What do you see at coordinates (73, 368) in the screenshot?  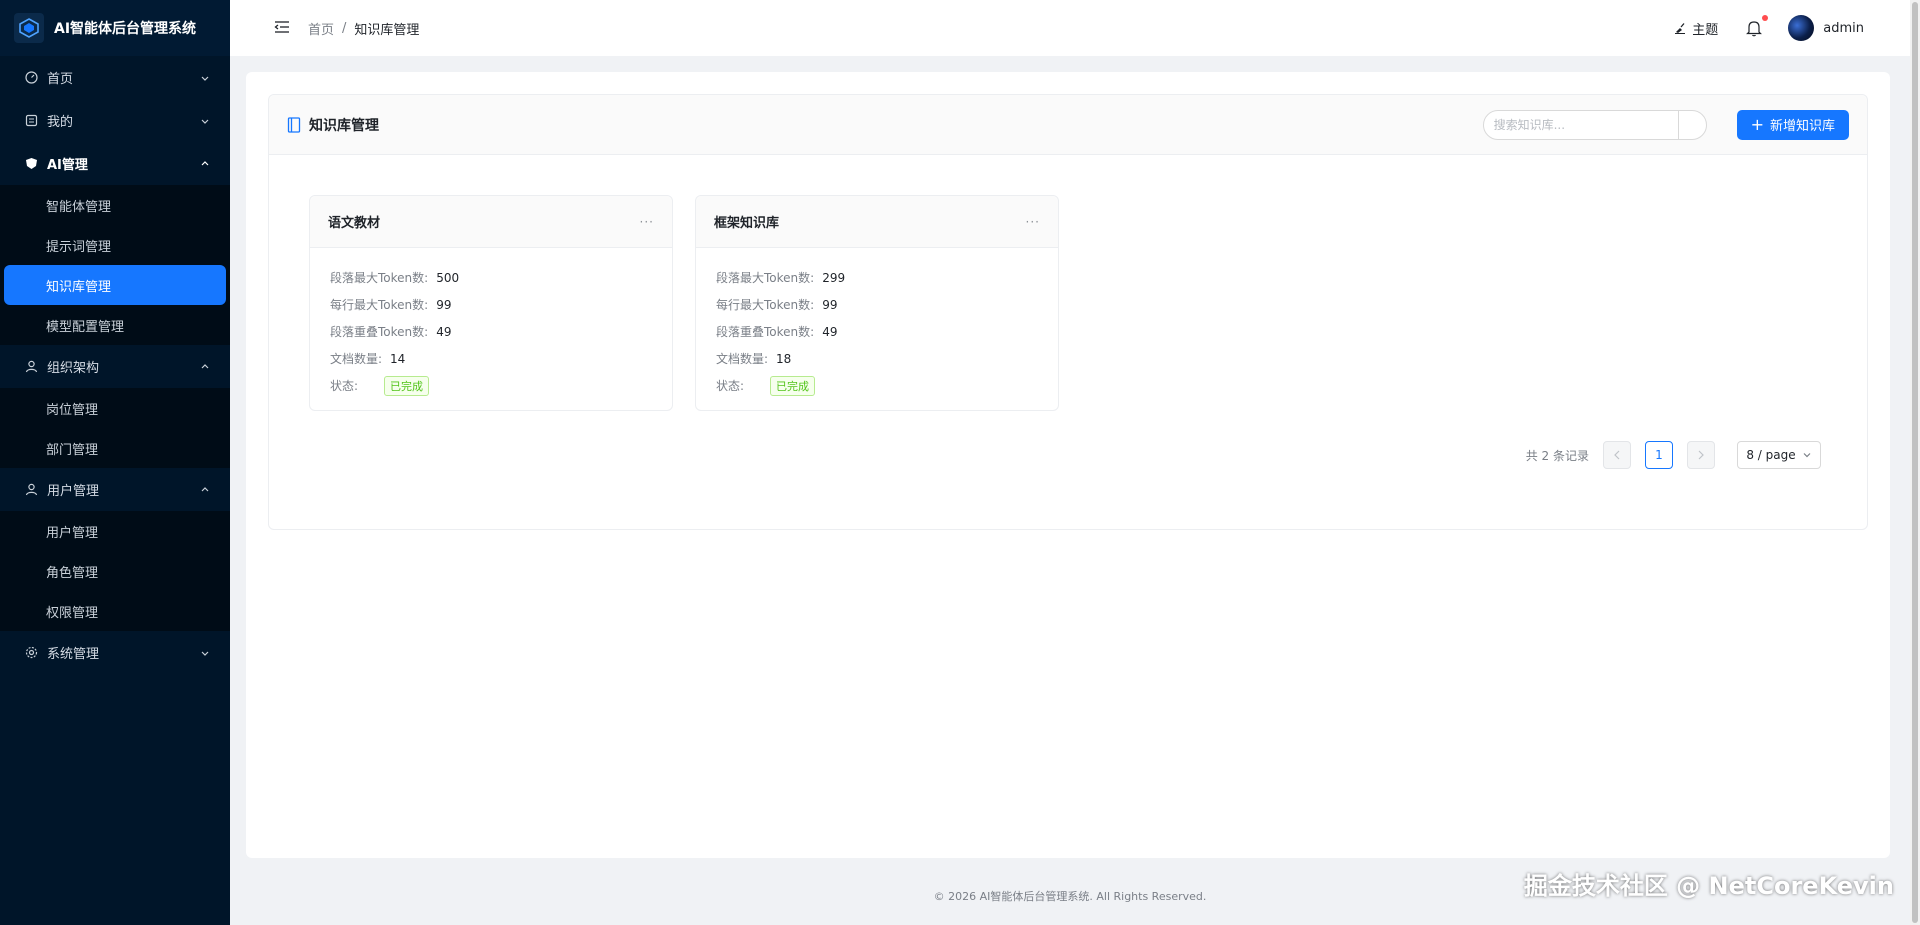 I see `menu-organization-label: 组织架构` at bounding box center [73, 368].